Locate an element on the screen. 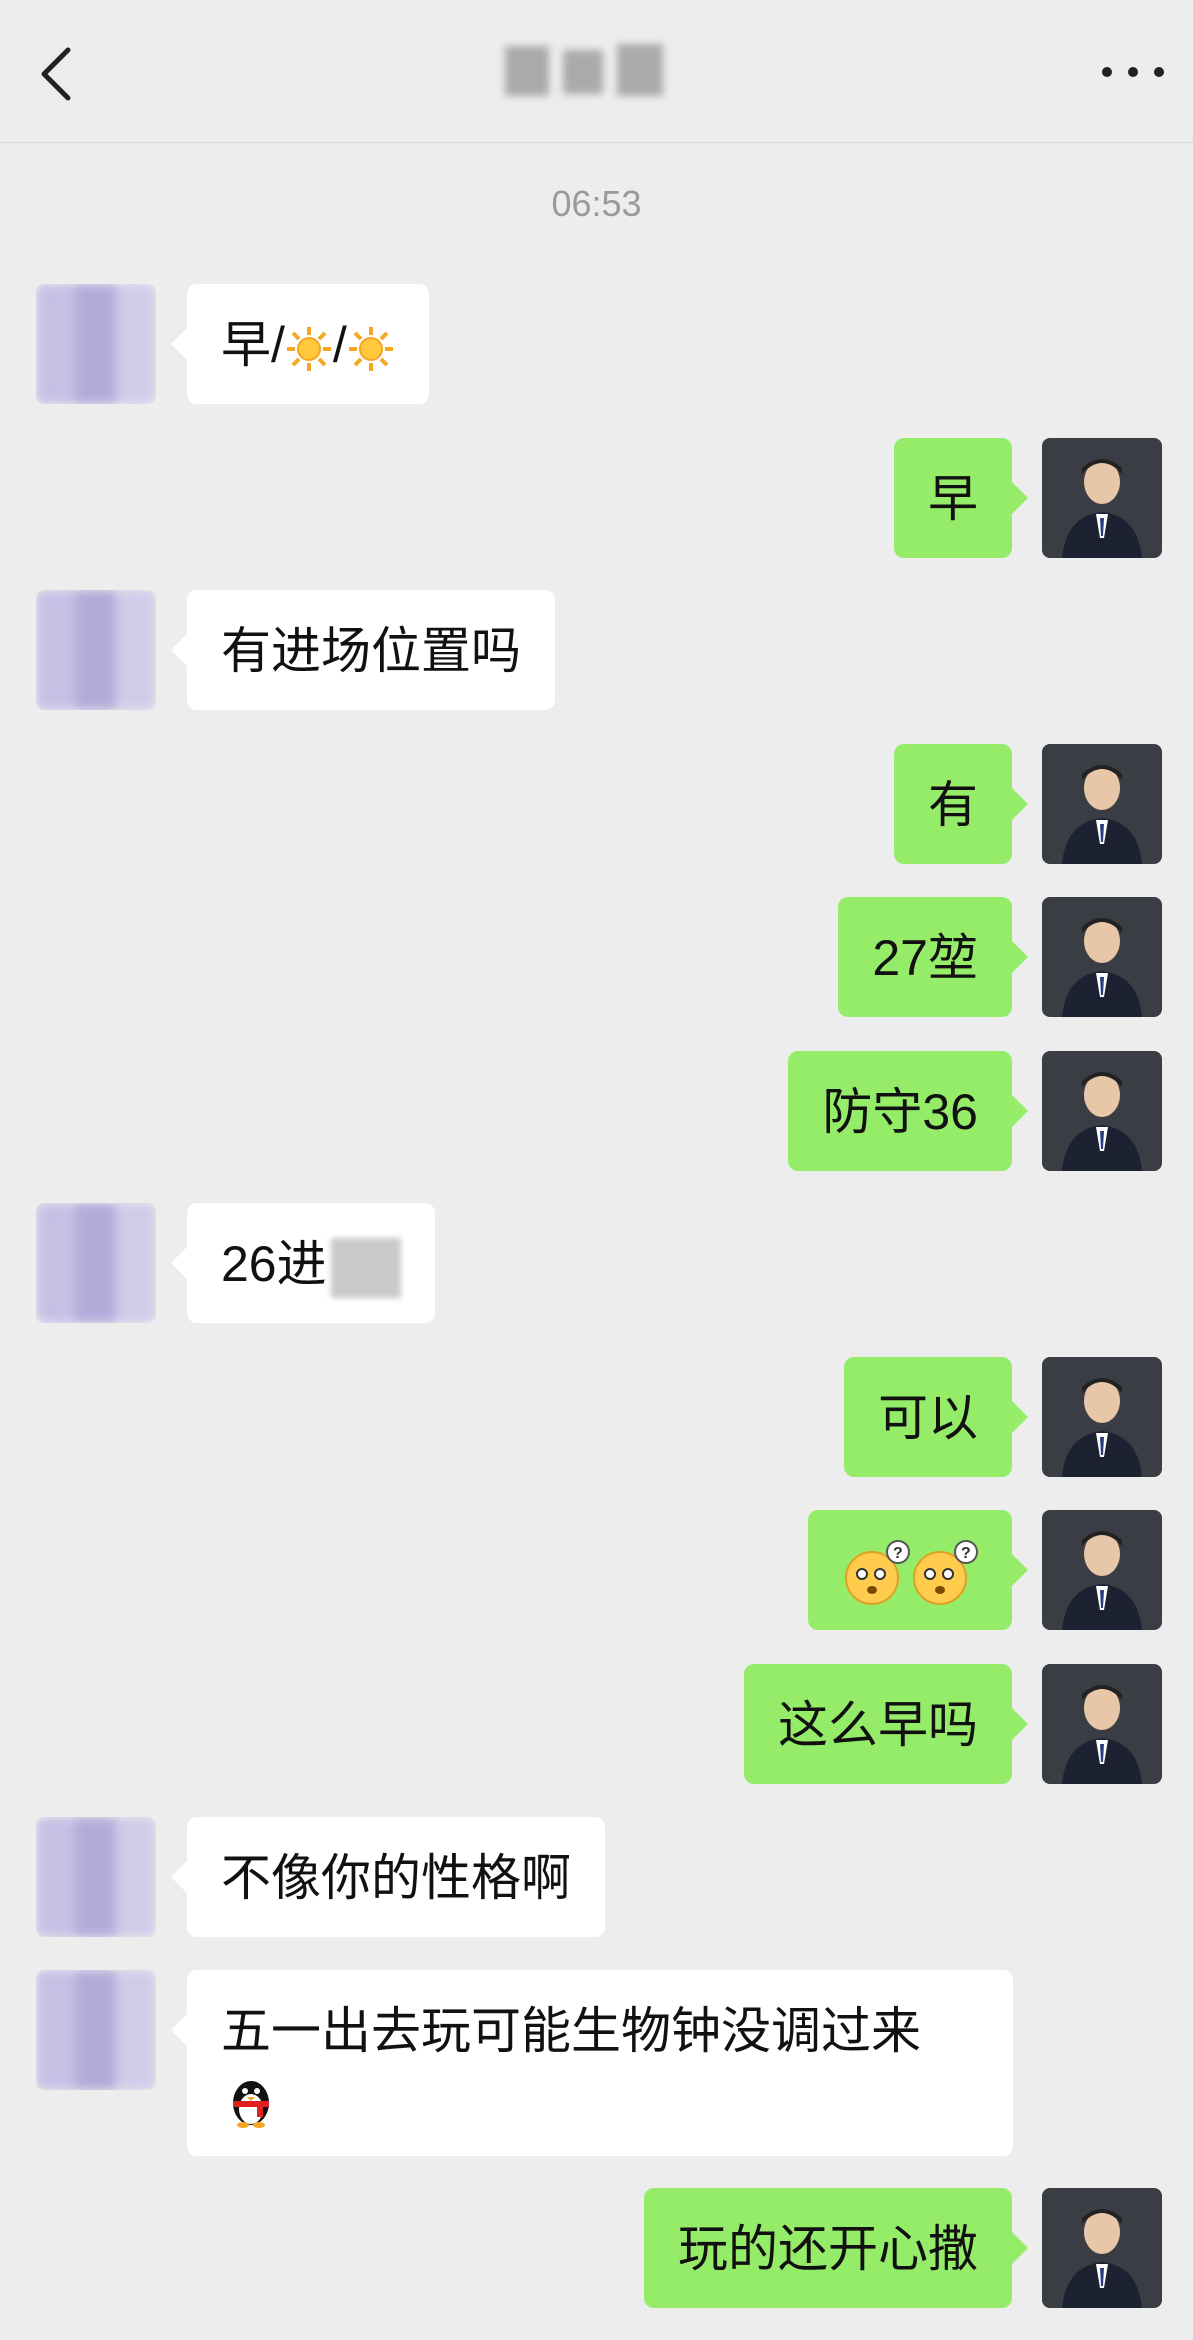  chat-title-blurred is located at coordinates (585, 71).